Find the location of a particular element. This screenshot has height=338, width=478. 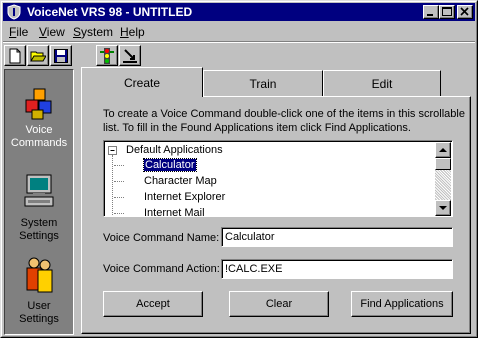

list-item-internet-explorer: Internet Explorer is located at coordinates (184, 197).